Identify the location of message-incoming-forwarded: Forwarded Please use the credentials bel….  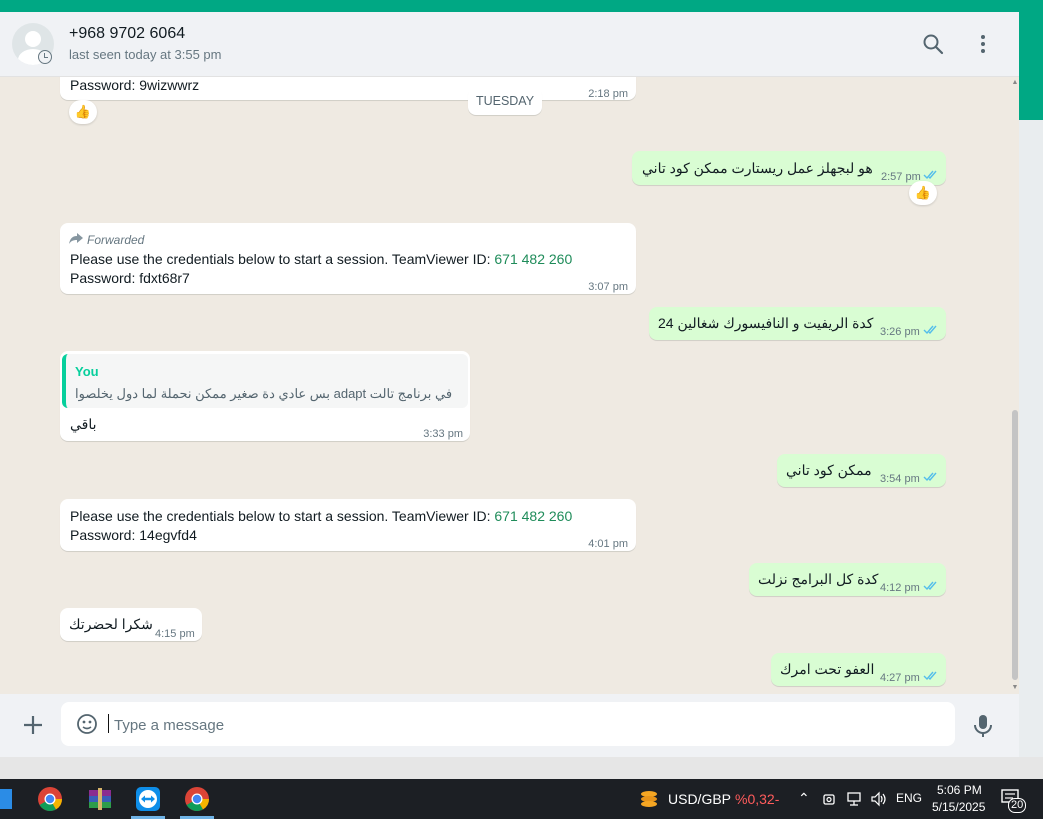
(348, 258).